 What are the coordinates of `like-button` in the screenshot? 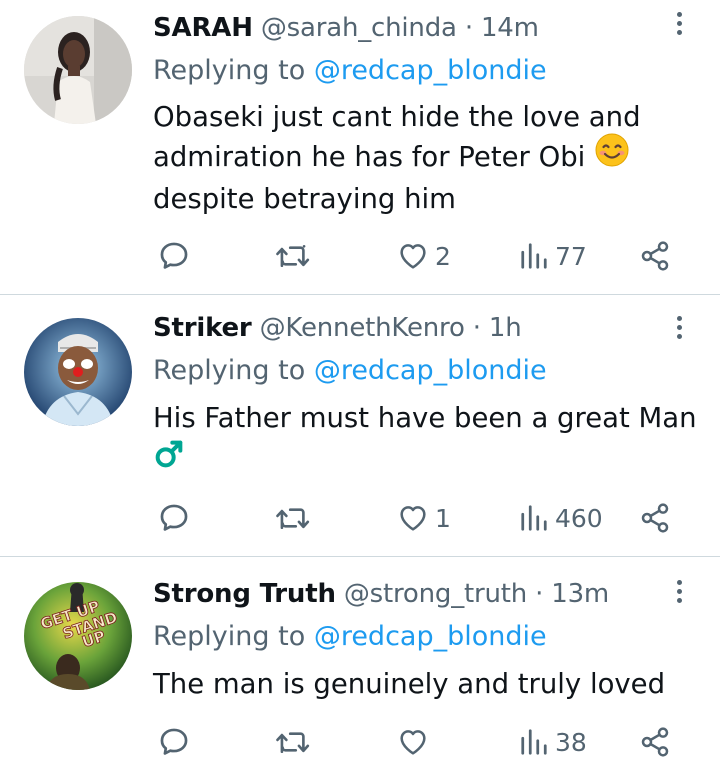 It's located at (416, 742).